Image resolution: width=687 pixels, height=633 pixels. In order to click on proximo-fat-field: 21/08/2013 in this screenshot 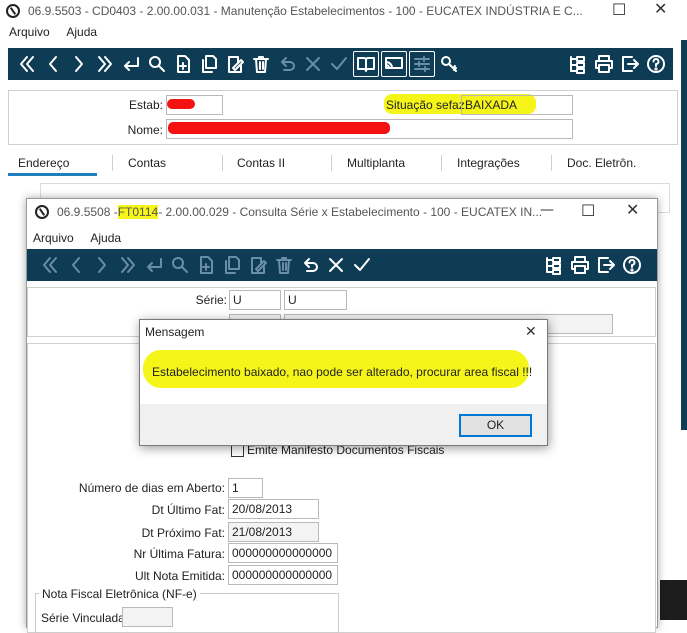, I will do `click(273, 532)`.